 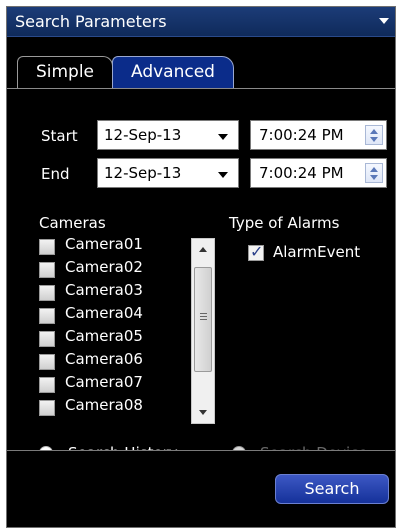 I want to click on cameras-heading: Cameras, so click(x=72, y=223).